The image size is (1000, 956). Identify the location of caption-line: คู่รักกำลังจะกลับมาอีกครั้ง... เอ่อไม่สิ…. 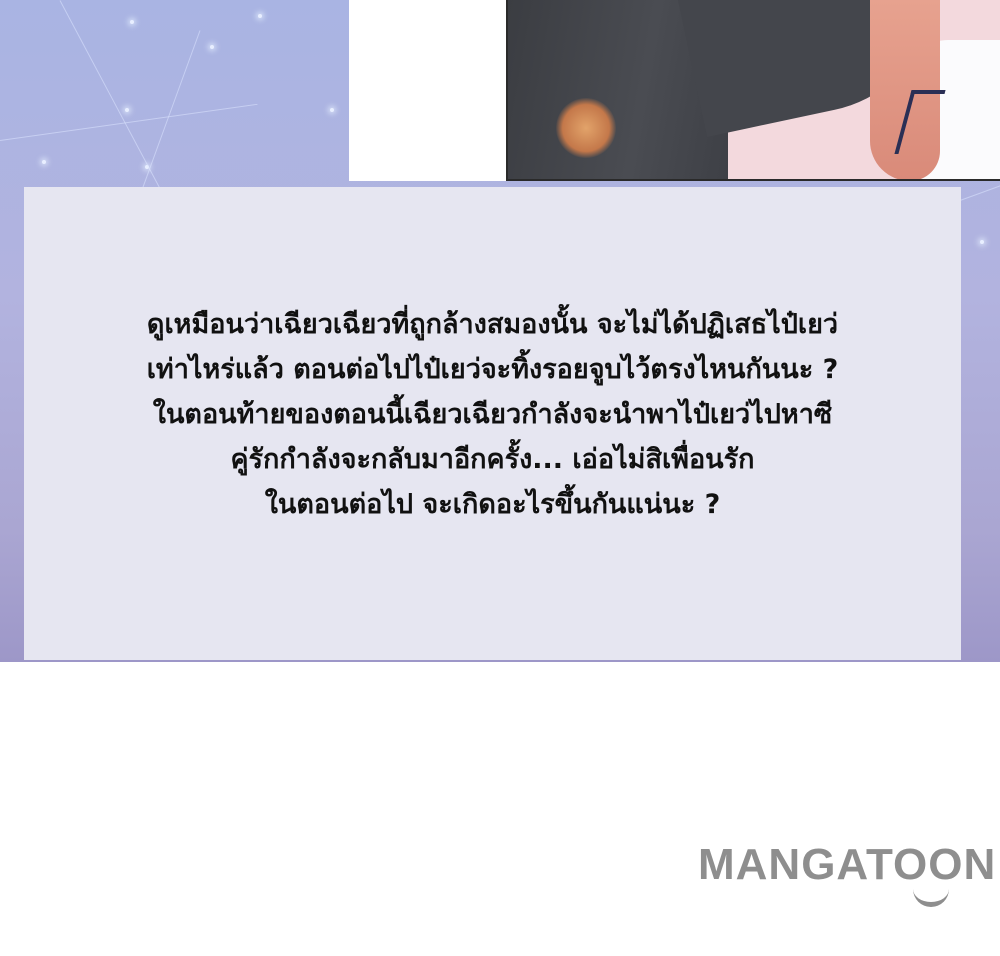
(492, 459).